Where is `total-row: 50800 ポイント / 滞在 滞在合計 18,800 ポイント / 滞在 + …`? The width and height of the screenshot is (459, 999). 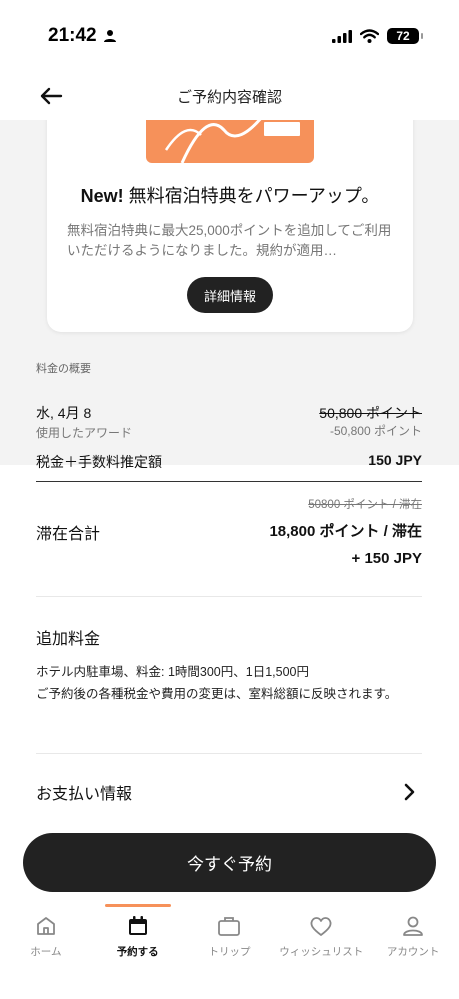
total-row: 50800 ポイント / 滞在 滞在合計 18,800 ポイント / 滞在 + … is located at coordinates (229, 536).